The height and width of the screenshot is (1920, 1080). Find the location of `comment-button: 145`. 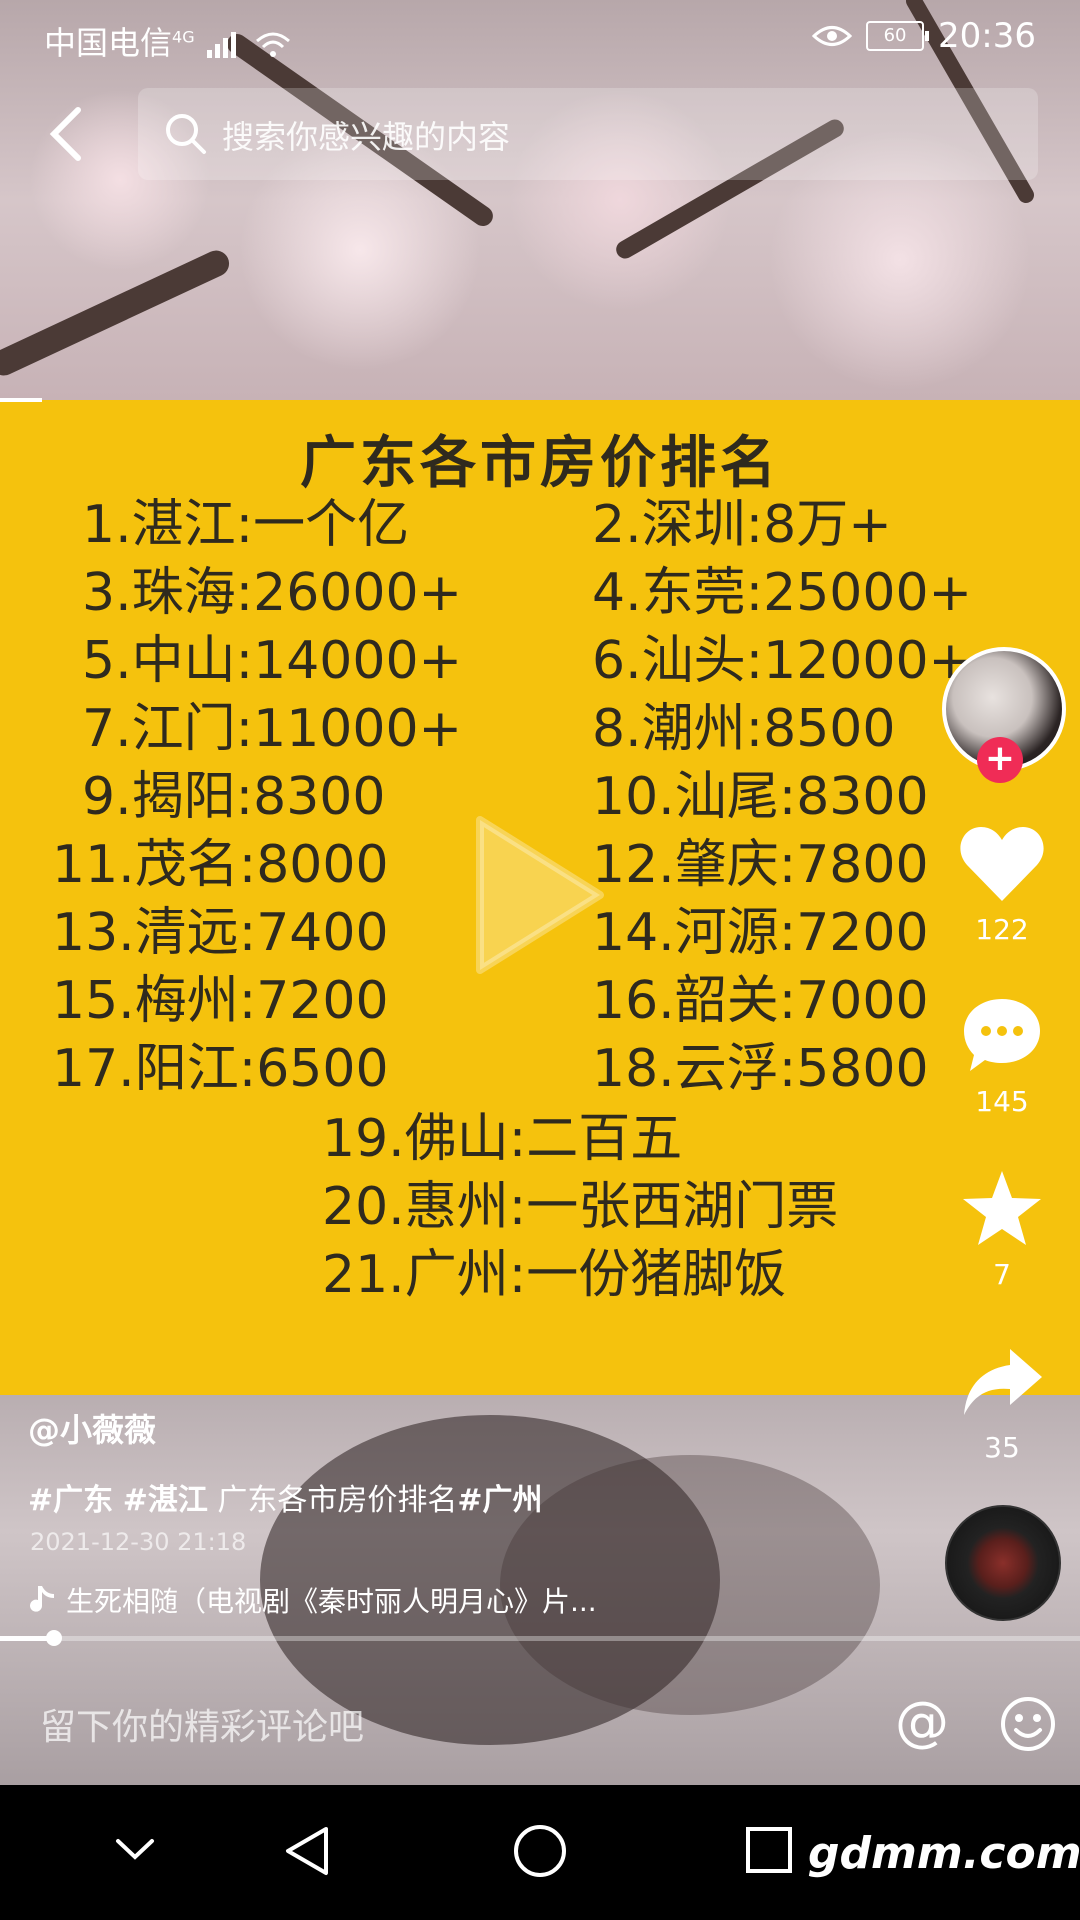

comment-button: 145 is located at coordinates (1002, 1056).